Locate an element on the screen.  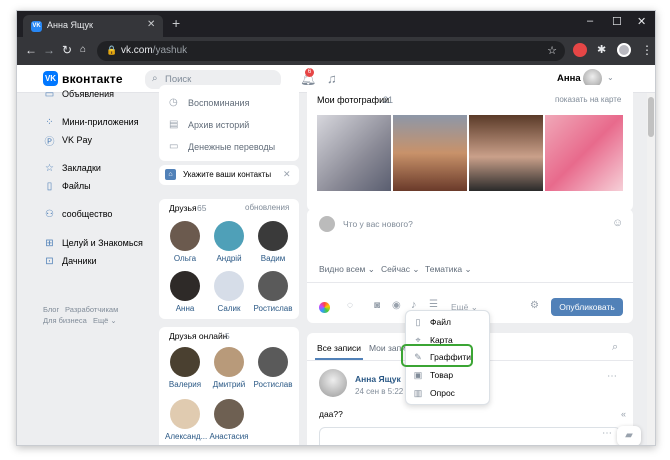
close-window-icon: ✕ is located at coordinates (641, 21).